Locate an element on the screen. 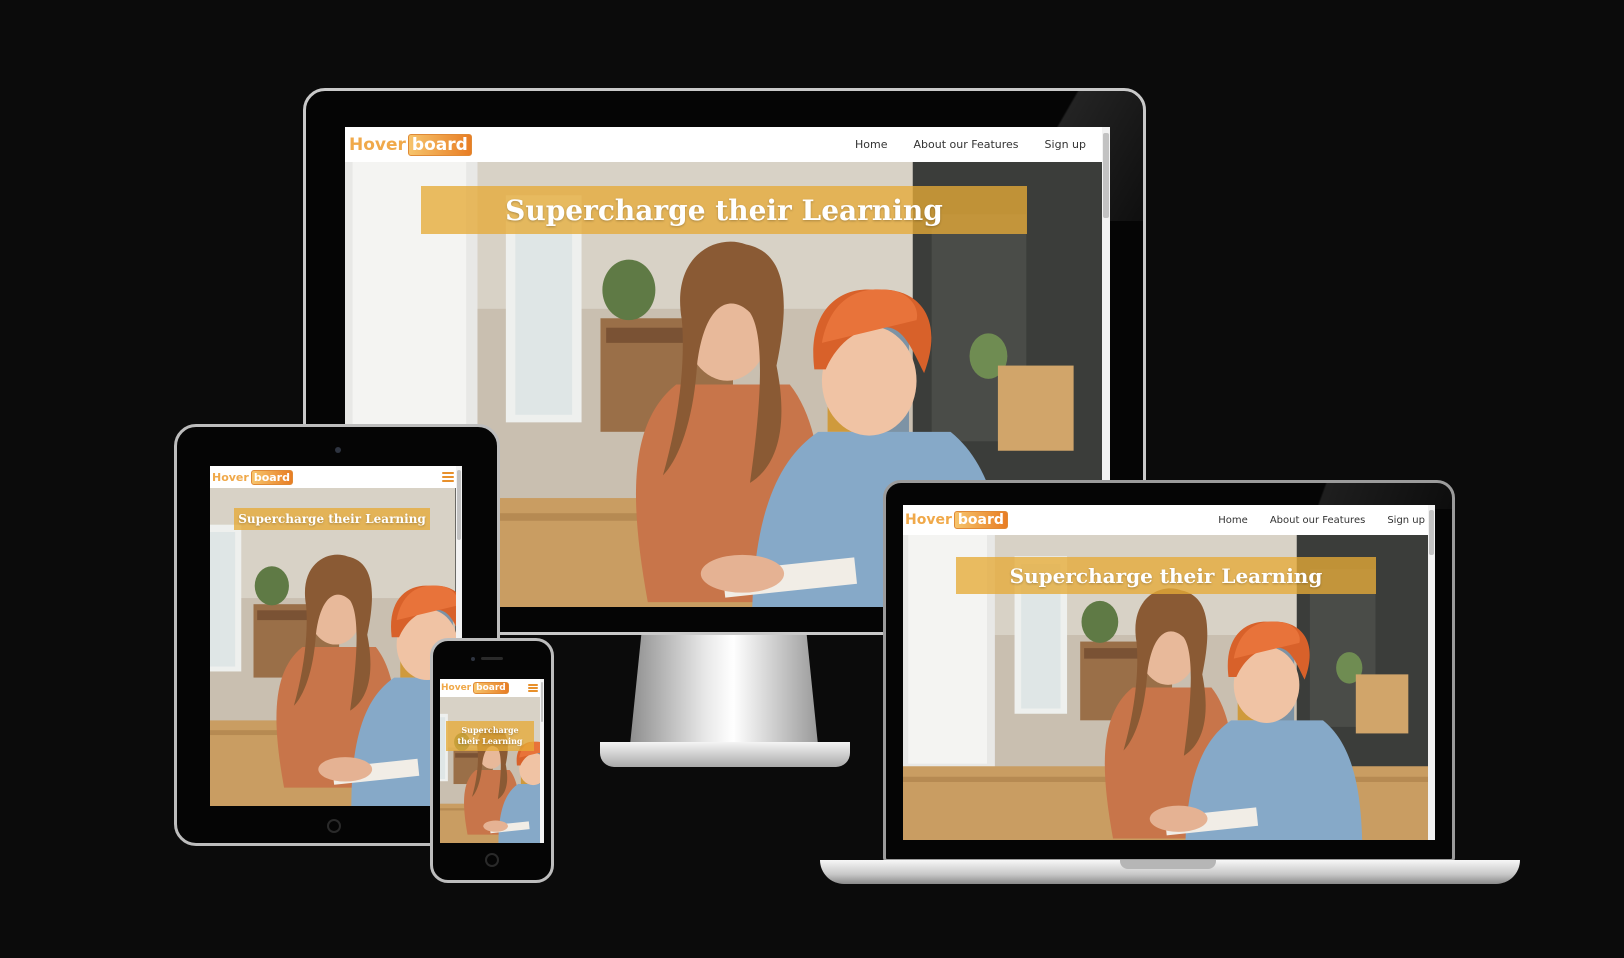  nav-menu: Home About our Features Sign up is located at coordinates (970, 144).